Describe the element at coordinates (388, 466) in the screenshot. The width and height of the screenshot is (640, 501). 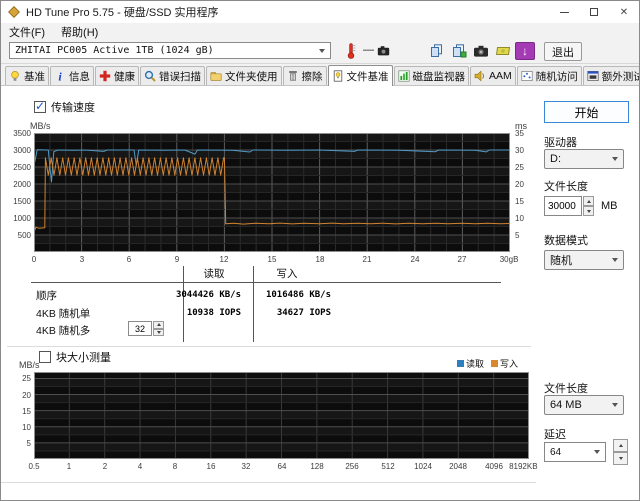
I see `x-axis-tick: 512` at that location.